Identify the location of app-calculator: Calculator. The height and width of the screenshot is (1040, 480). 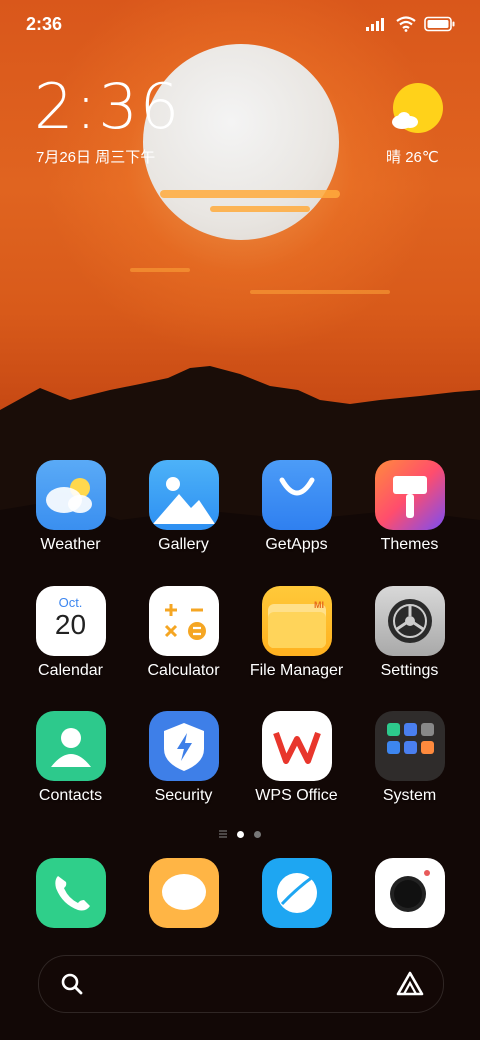
(183, 633).